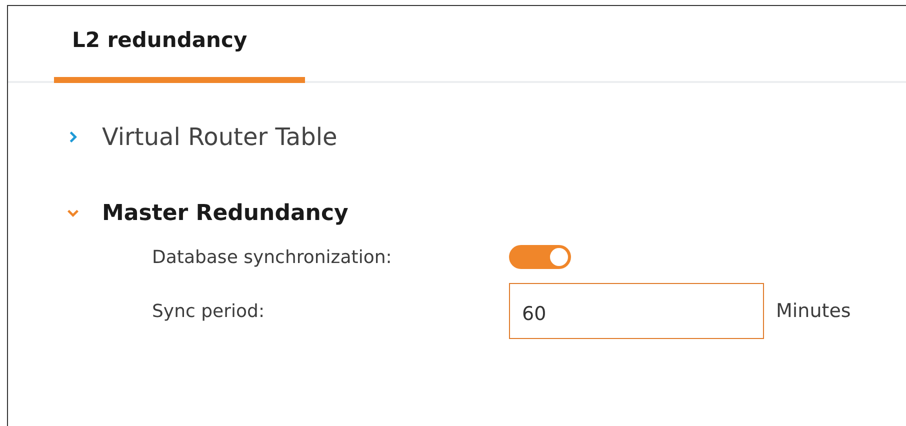  What do you see at coordinates (636, 311) in the screenshot?
I see `input-field: 60` at bounding box center [636, 311].